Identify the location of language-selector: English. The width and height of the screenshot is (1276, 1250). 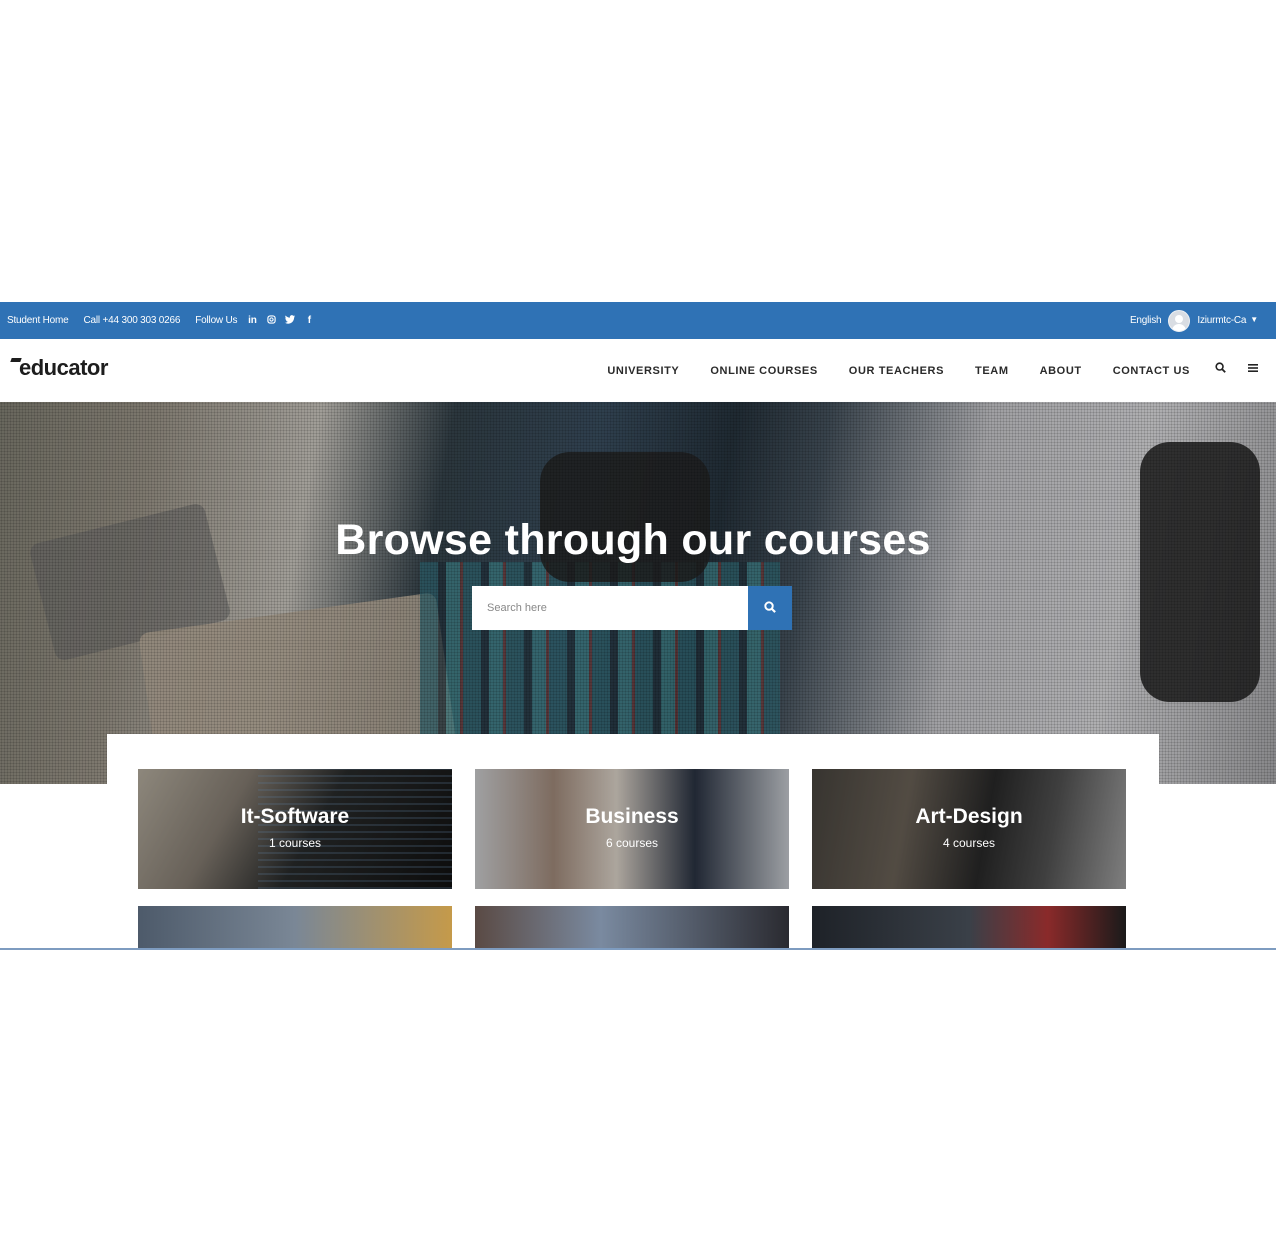
(1146, 320).